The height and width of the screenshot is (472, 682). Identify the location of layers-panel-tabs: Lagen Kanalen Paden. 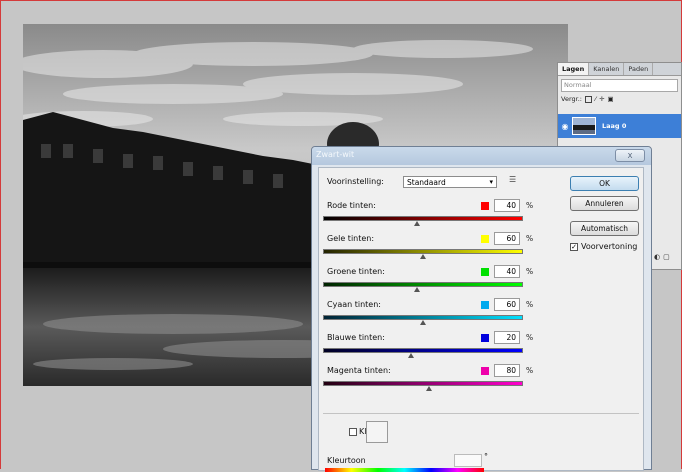
(619, 69).